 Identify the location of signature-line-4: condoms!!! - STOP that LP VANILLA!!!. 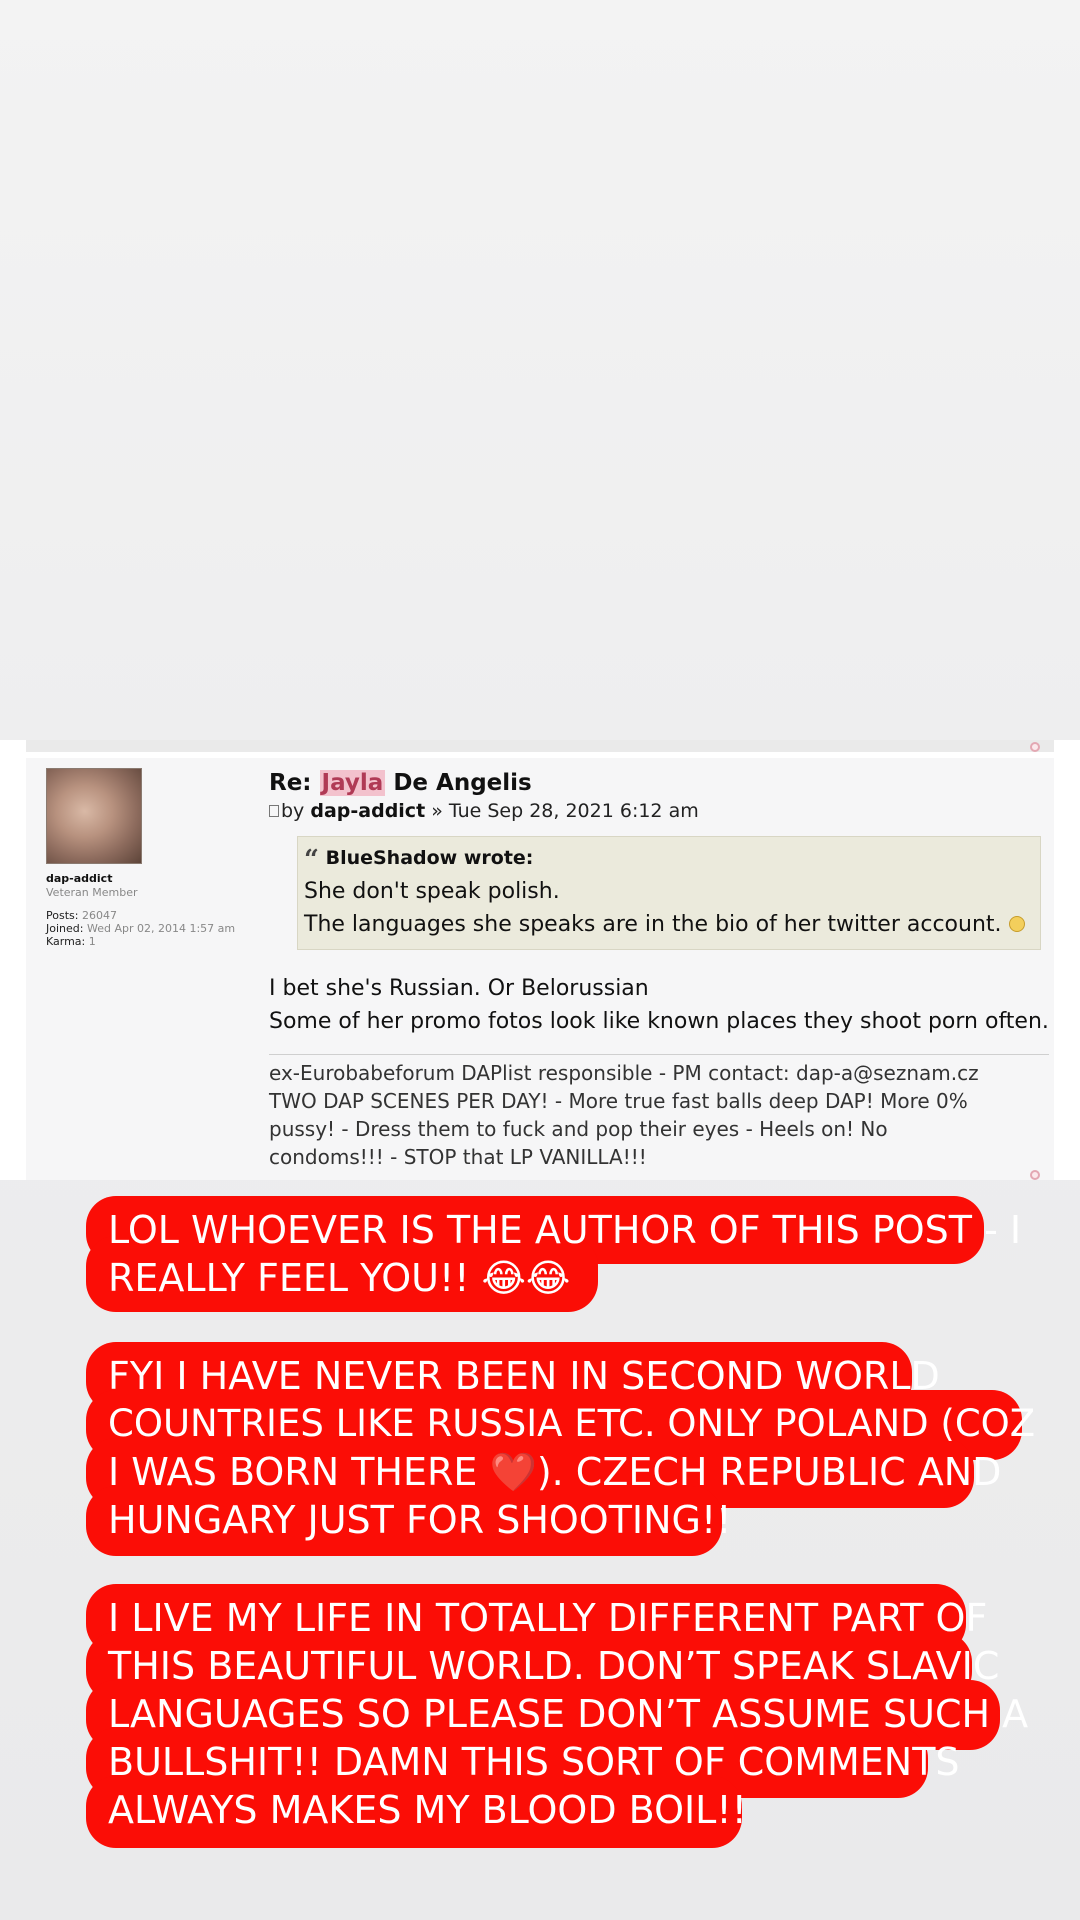
(458, 1157).